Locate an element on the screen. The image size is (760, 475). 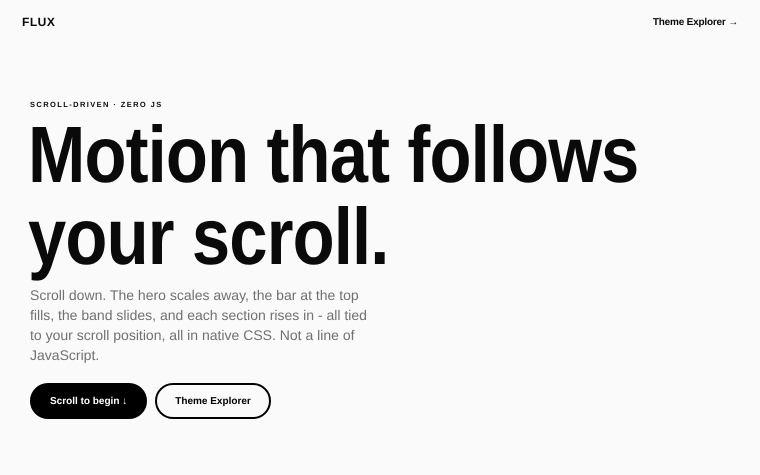
theme-explorer-button: Theme Explorer is located at coordinates (213, 401).